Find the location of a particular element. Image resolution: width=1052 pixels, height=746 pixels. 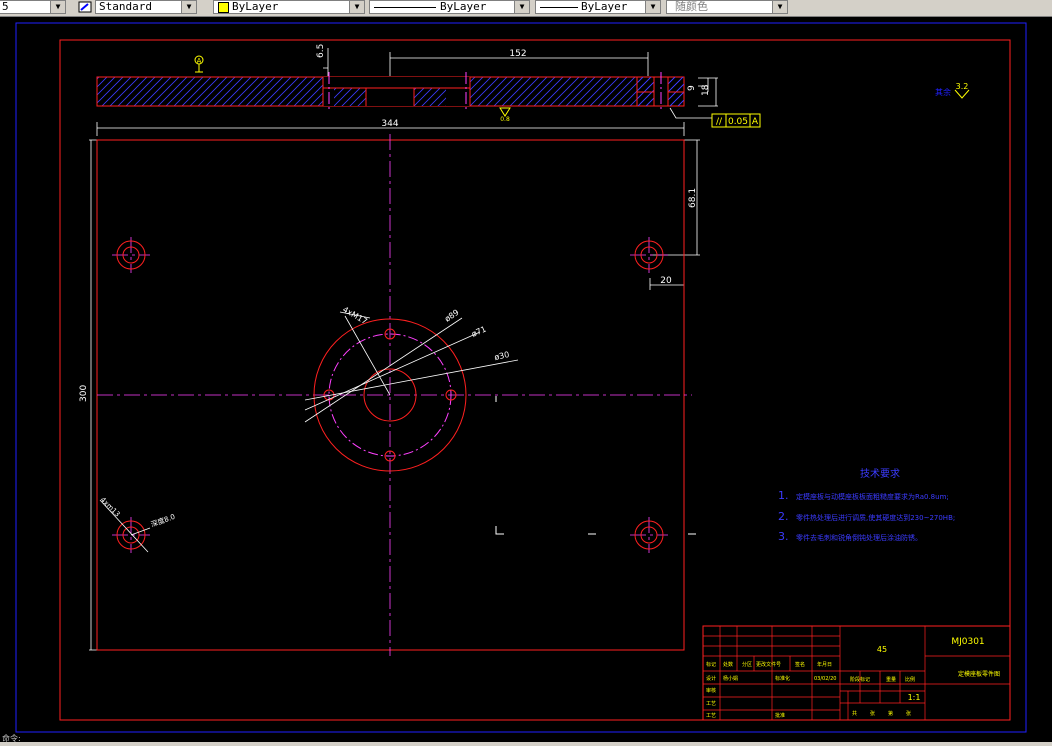

roughness-note: 其余 3.2 is located at coordinates (952, 90).